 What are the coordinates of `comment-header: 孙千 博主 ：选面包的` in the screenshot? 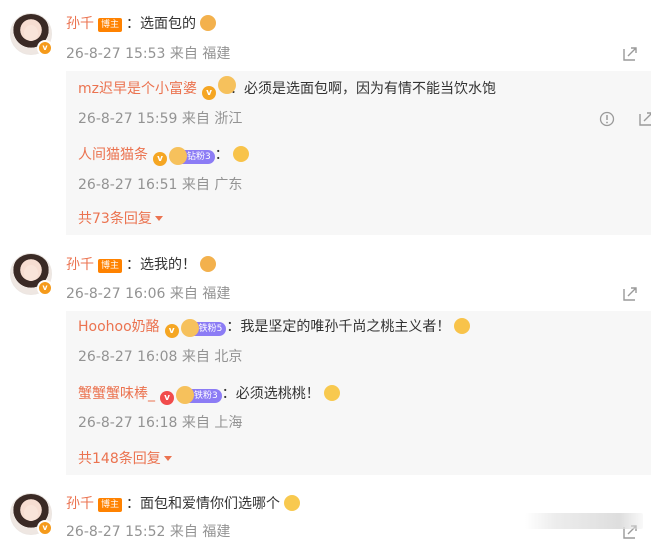 It's located at (141, 24).